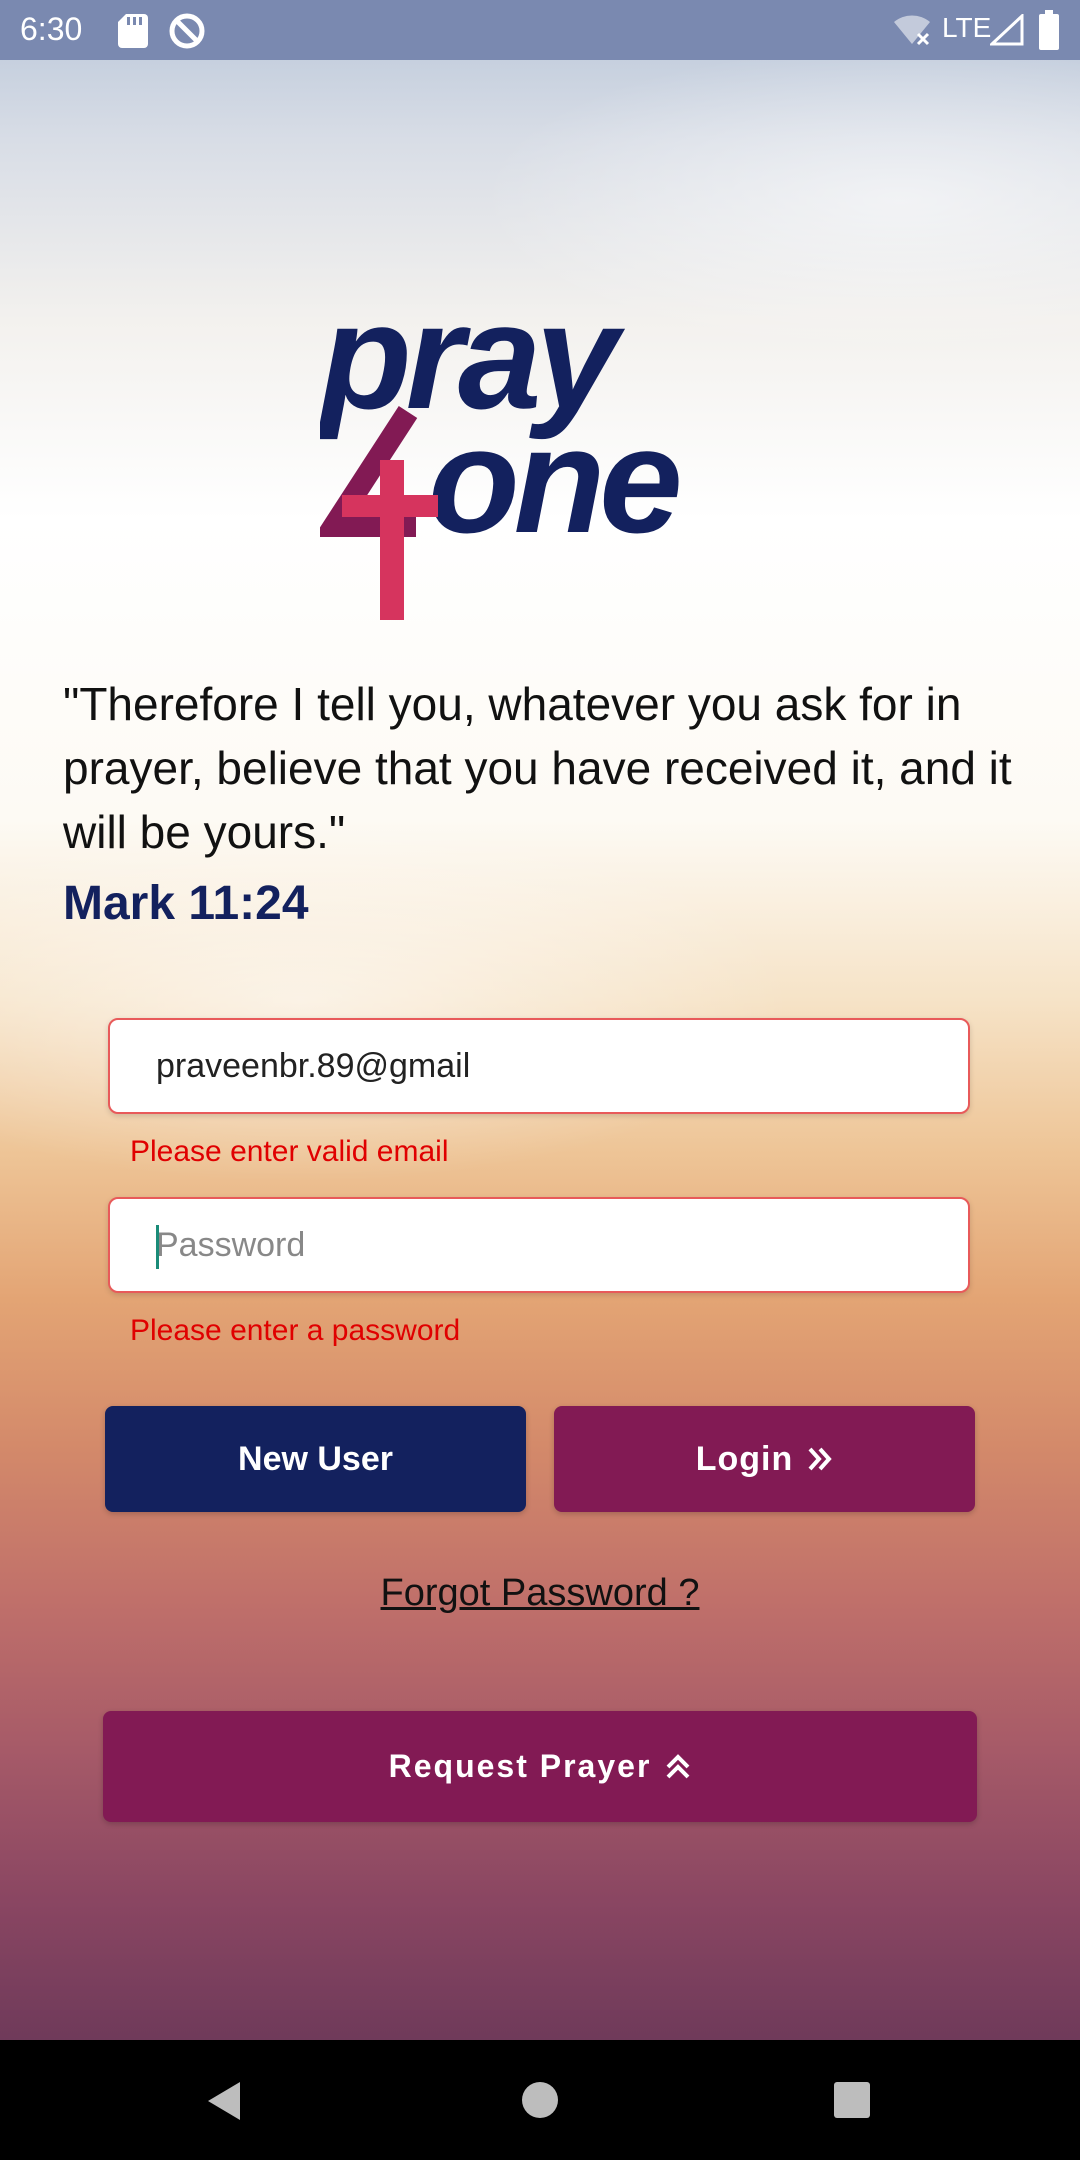 This screenshot has width=1080, height=2160. What do you see at coordinates (157, 1247) in the screenshot?
I see `text-caret` at bounding box center [157, 1247].